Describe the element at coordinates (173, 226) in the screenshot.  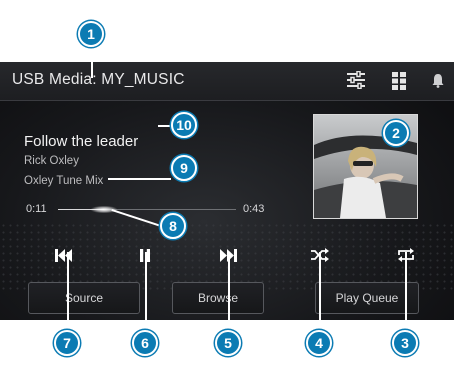
I see `callout-8: 8` at that location.